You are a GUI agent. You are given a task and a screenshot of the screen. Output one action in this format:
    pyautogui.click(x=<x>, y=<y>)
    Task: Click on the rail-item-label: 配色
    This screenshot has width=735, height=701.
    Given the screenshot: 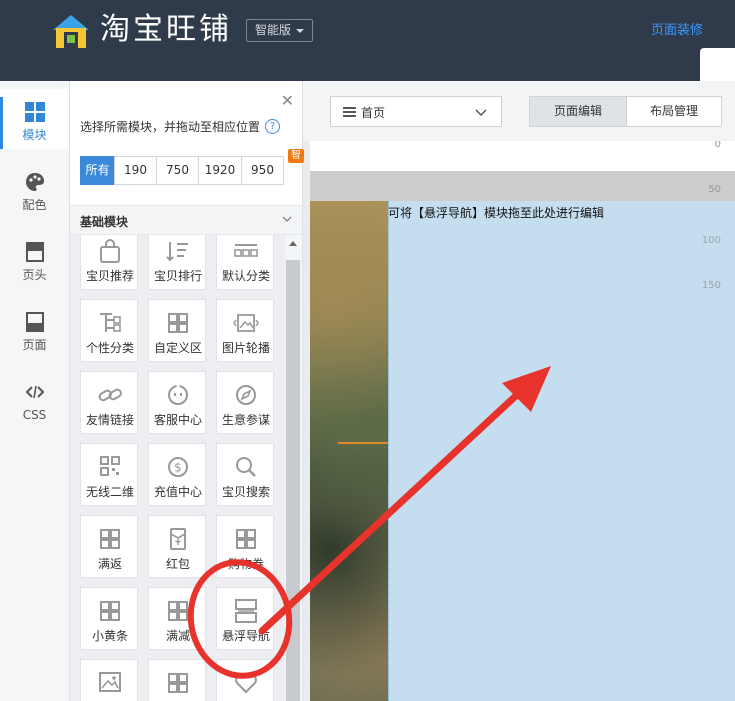 What is the action you would take?
    pyautogui.click(x=34, y=205)
    